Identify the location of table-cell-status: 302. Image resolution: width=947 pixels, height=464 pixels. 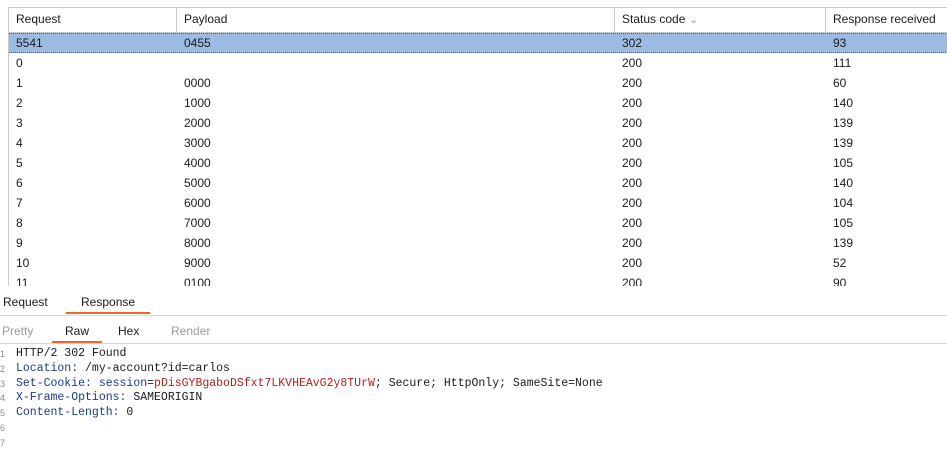
(632, 43).